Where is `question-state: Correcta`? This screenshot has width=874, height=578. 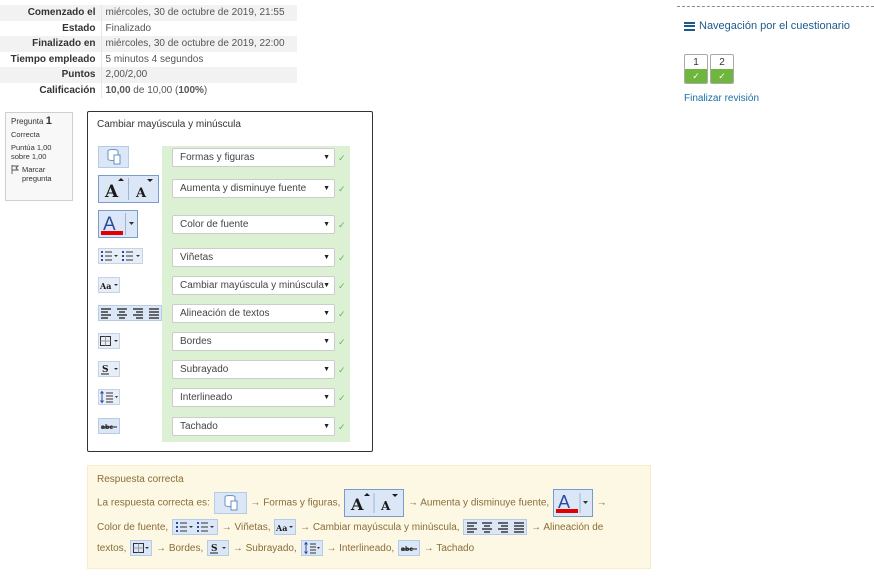 question-state: Correcta is located at coordinates (25, 134).